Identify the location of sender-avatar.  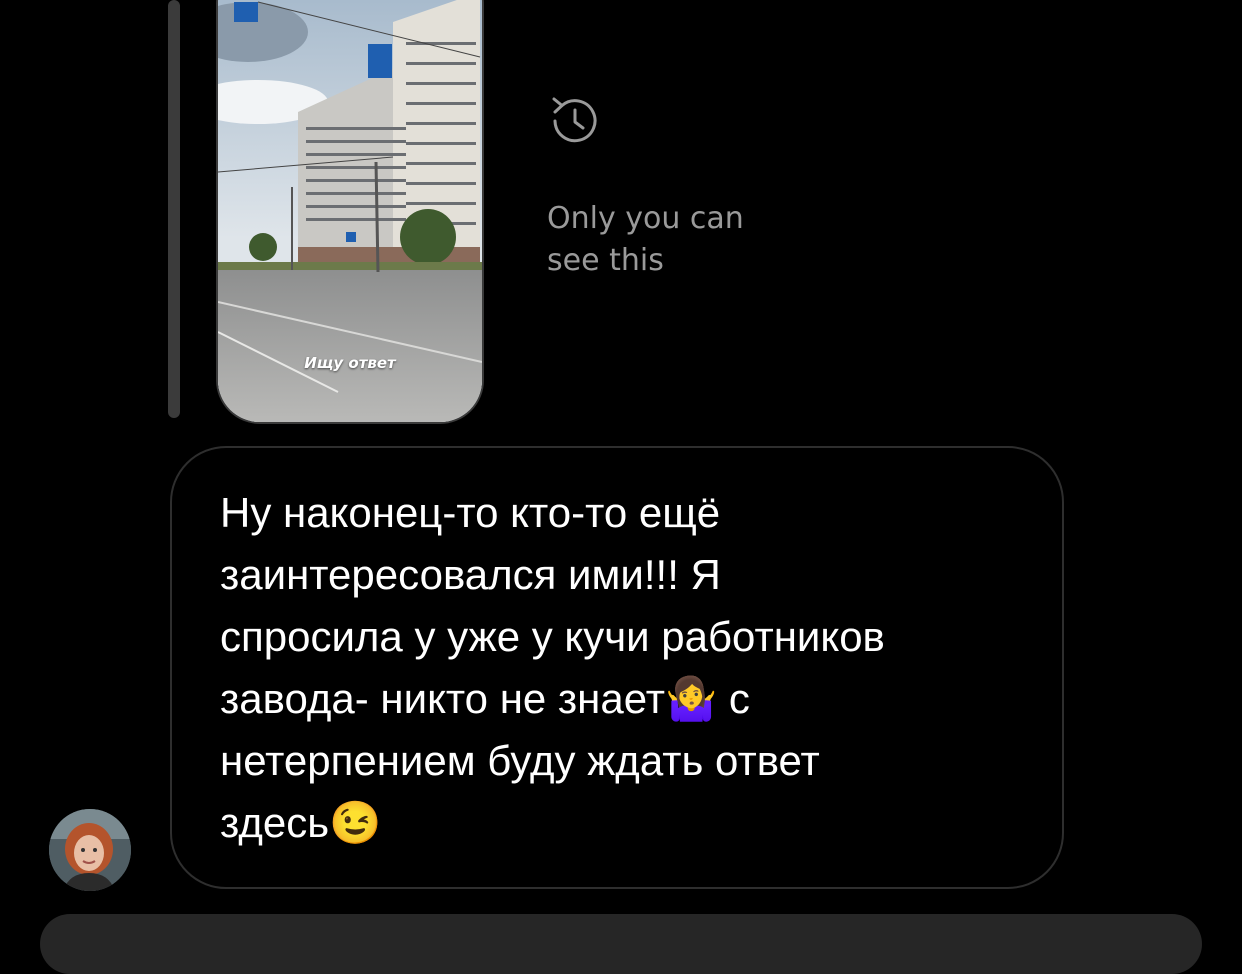
(90, 850).